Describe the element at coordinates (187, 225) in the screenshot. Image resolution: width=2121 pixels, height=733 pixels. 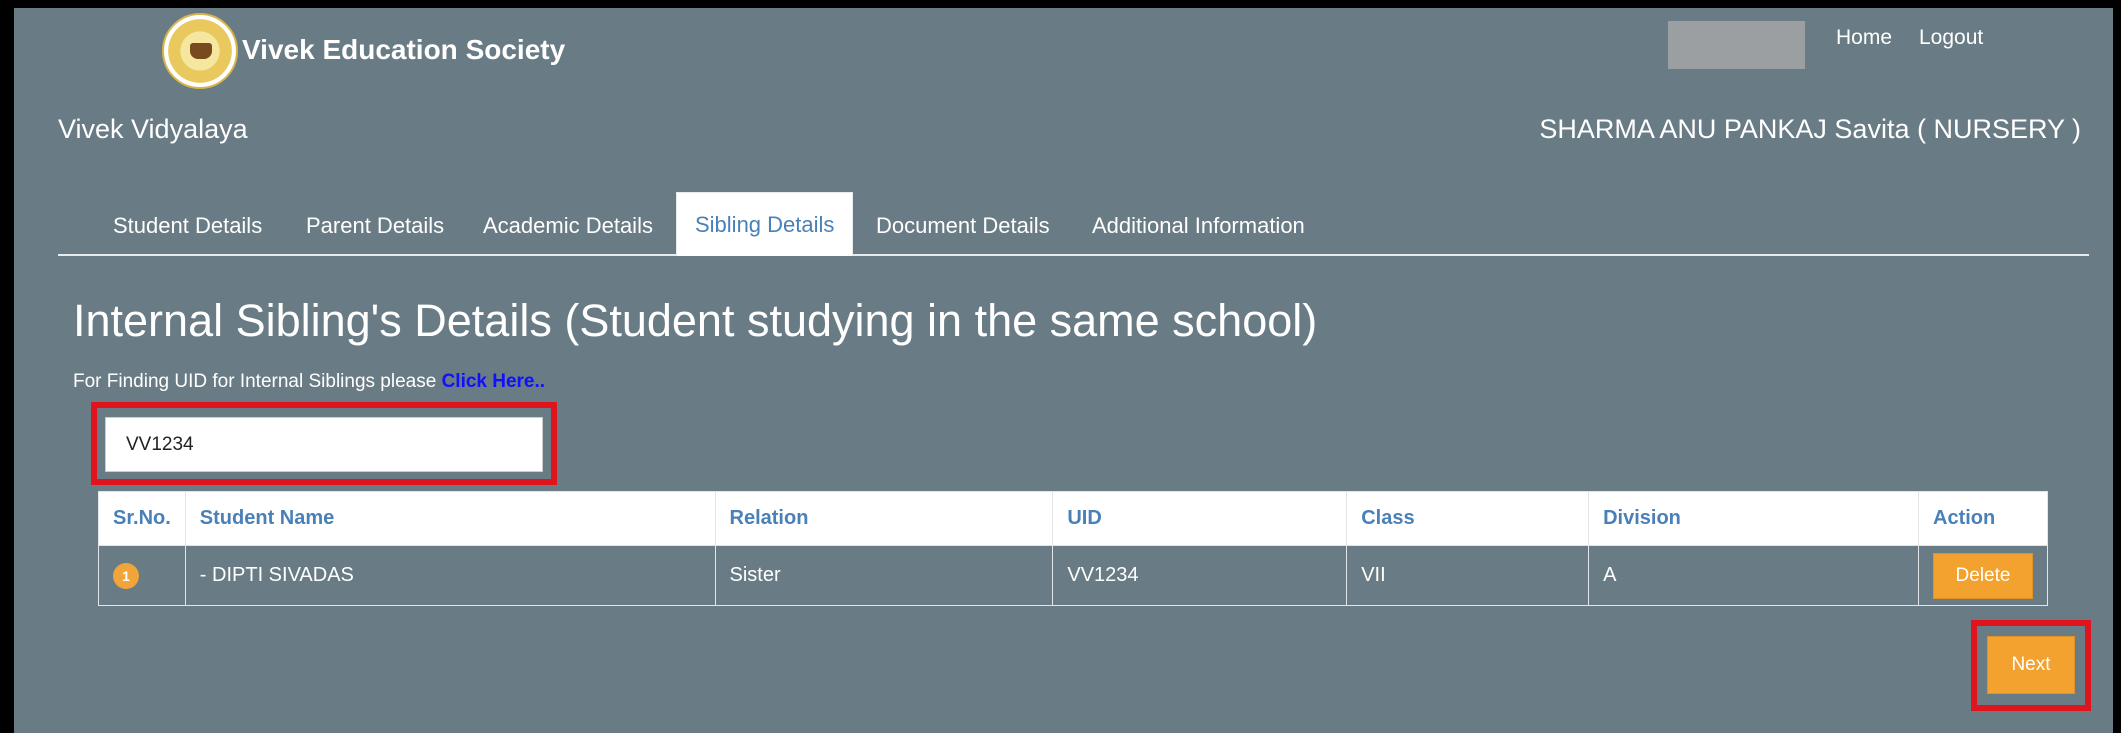
I see `tab-student-details: Student Details` at that location.